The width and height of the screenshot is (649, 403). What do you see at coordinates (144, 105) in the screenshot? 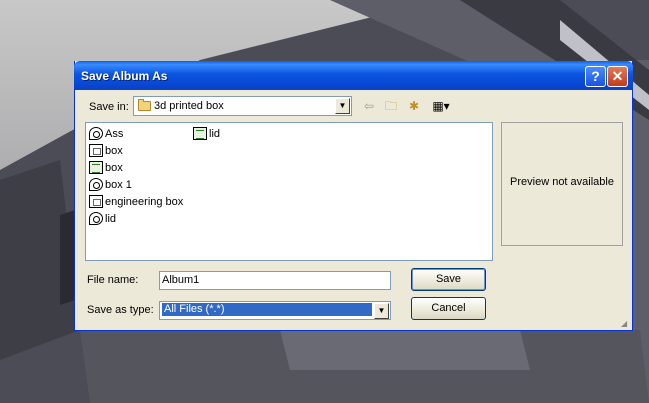
I see `folder-icon` at bounding box center [144, 105].